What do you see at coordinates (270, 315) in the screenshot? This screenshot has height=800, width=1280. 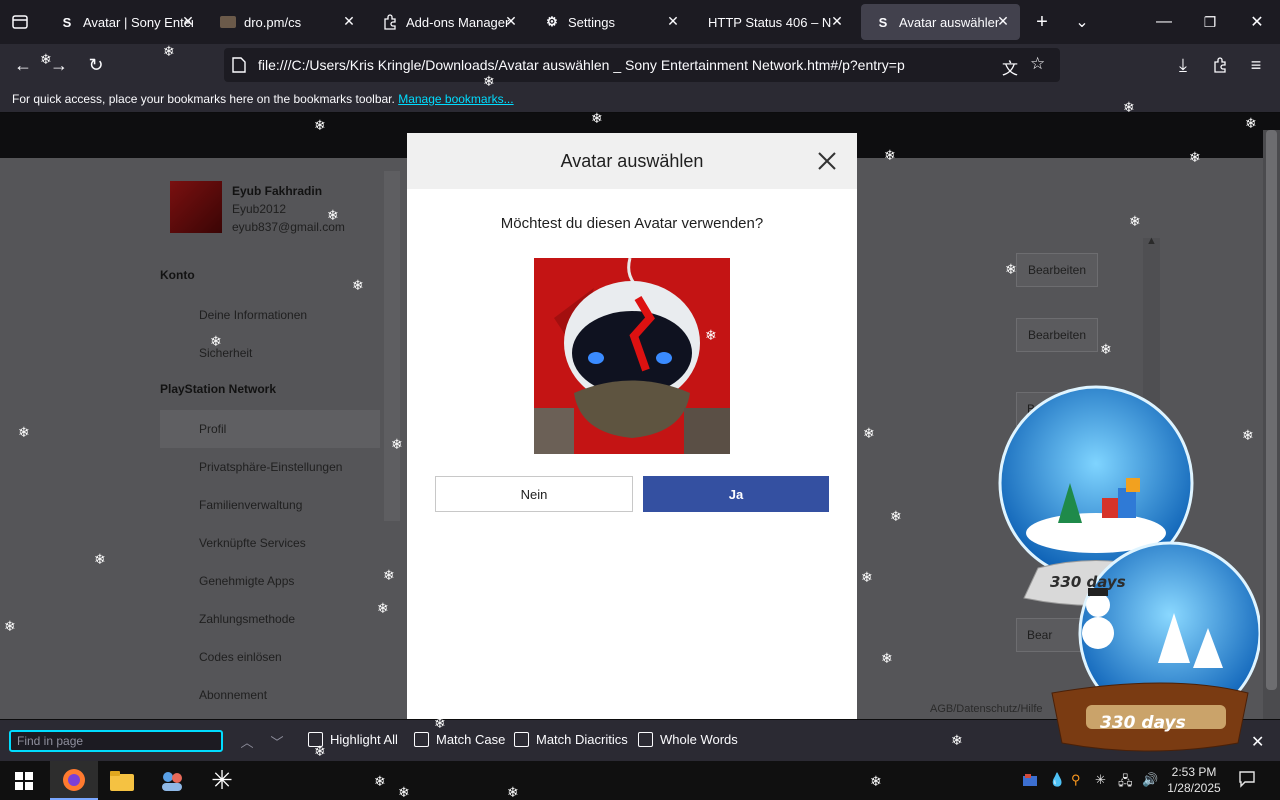 I see `sidebar-item-deine-informationen: Deine Informationen` at bounding box center [270, 315].